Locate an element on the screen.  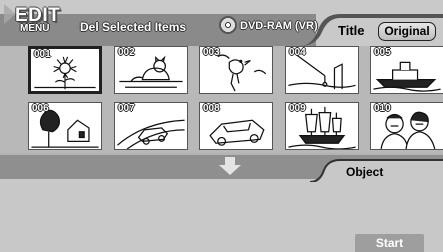
thumbnail-number: 005 is located at coordinates (382, 52).